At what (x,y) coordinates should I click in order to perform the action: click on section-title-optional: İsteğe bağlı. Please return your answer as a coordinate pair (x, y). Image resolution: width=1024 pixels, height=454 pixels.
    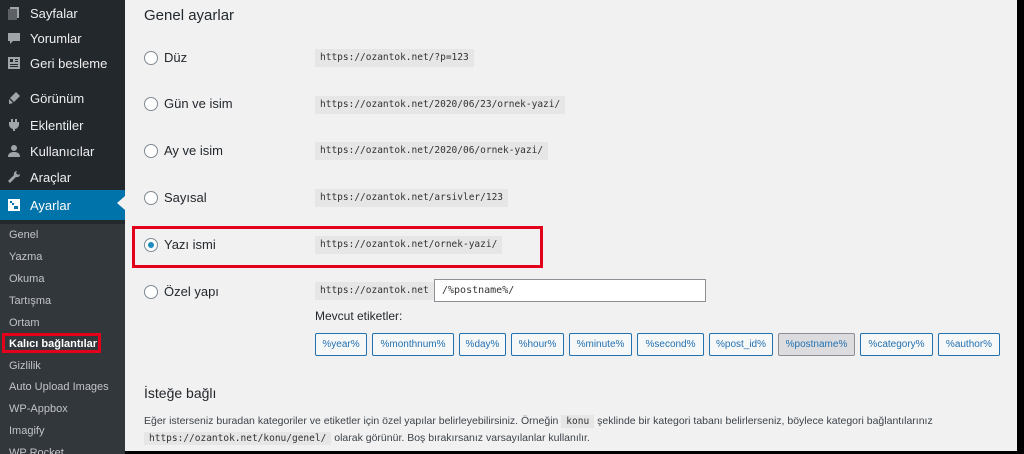
    Looking at the image, I should click on (180, 393).